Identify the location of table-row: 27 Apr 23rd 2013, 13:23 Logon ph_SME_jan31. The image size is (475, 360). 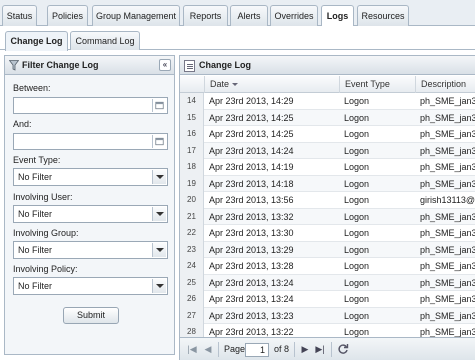
(327, 315).